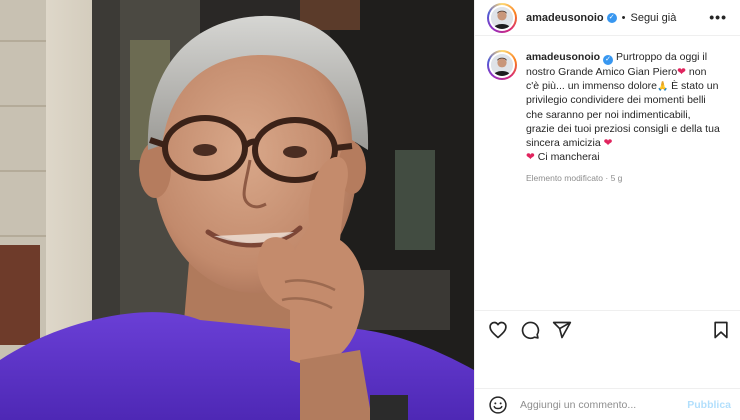 The height and width of the screenshot is (420, 740). I want to click on caption-avatar, so click(502, 65).